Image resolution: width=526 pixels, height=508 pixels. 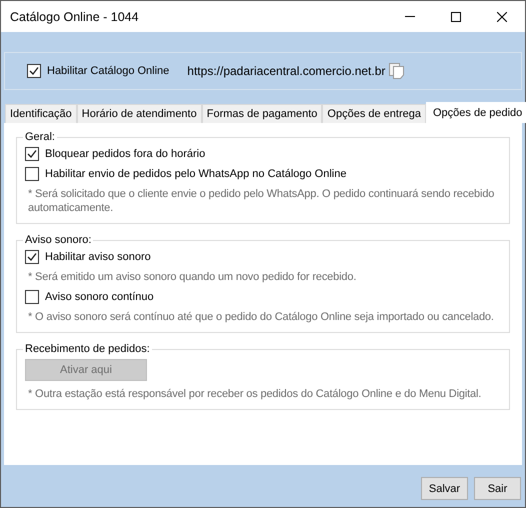 What do you see at coordinates (98, 257) in the screenshot?
I see `checkbox-label: Habilitar aviso sonoro` at bounding box center [98, 257].